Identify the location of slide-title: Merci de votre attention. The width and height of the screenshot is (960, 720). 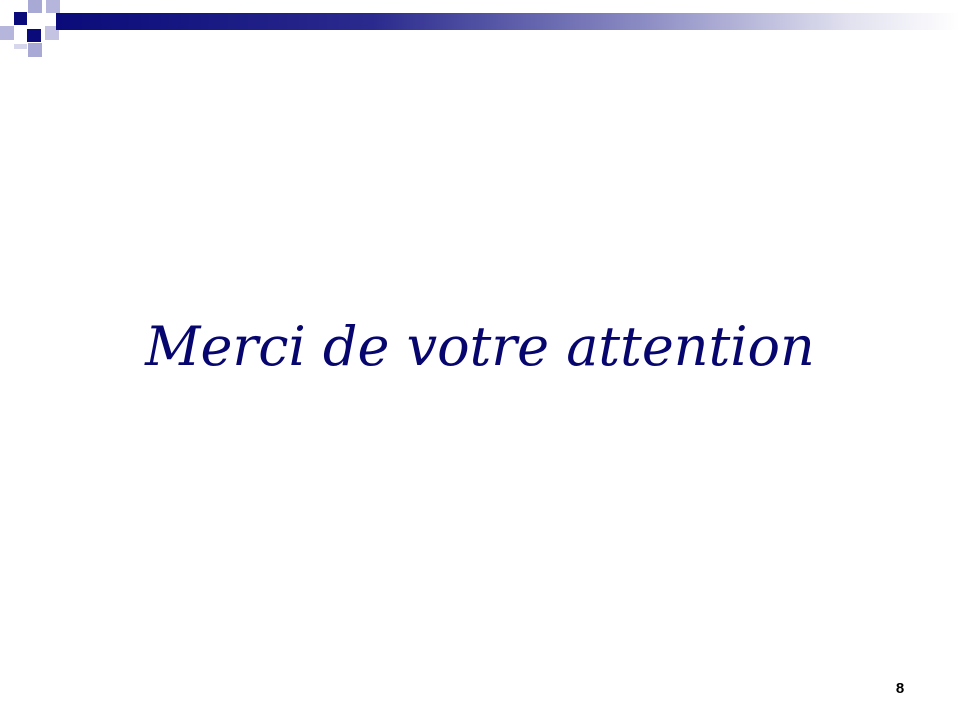
(480, 346).